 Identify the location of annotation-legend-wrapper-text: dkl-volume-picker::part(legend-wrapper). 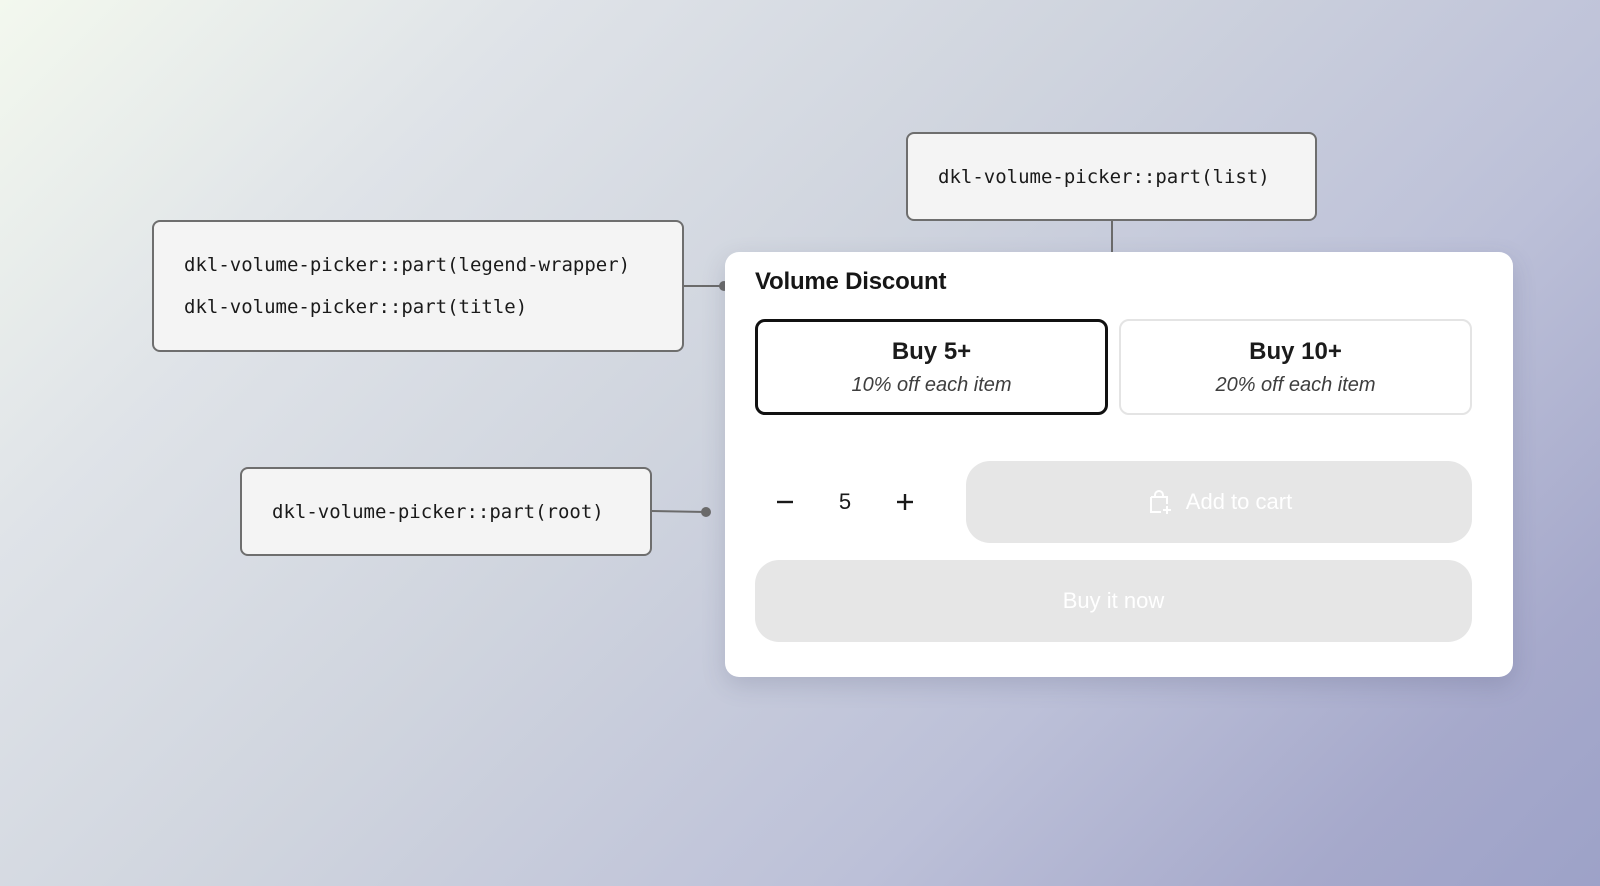
(407, 265).